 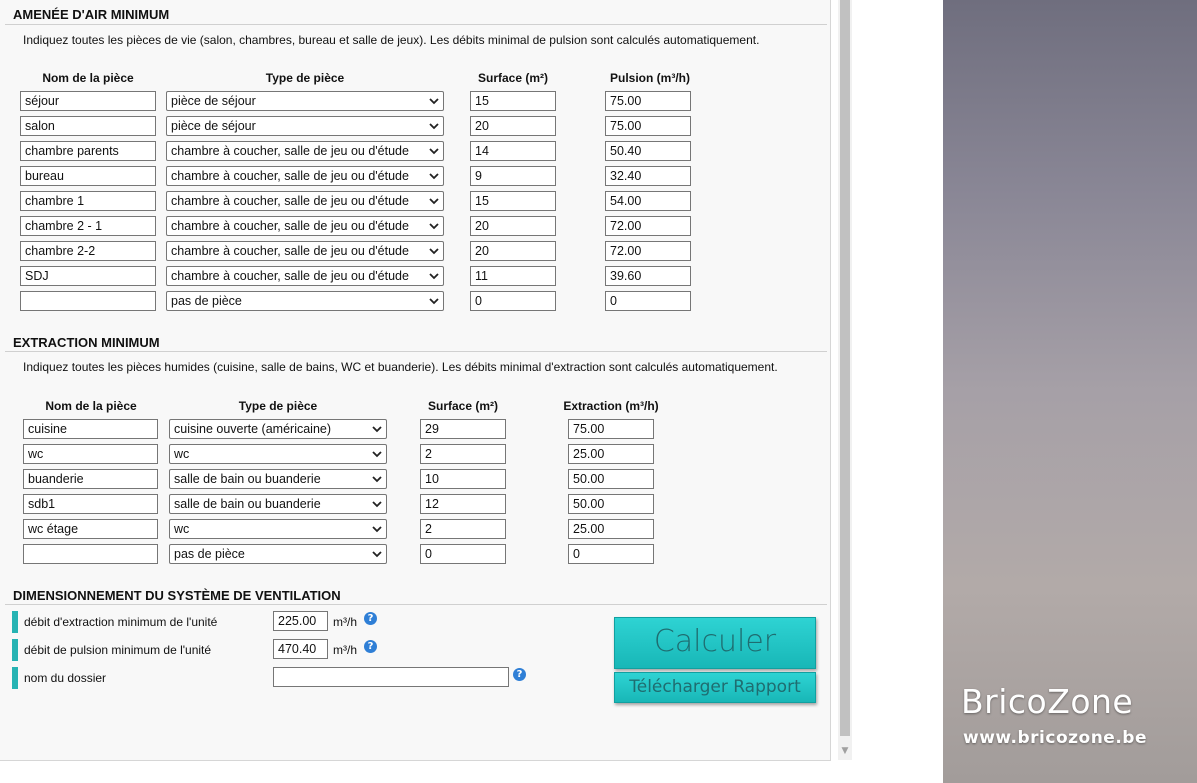 I want to click on folder-label-text: nom du dossier, so click(x=65, y=678).